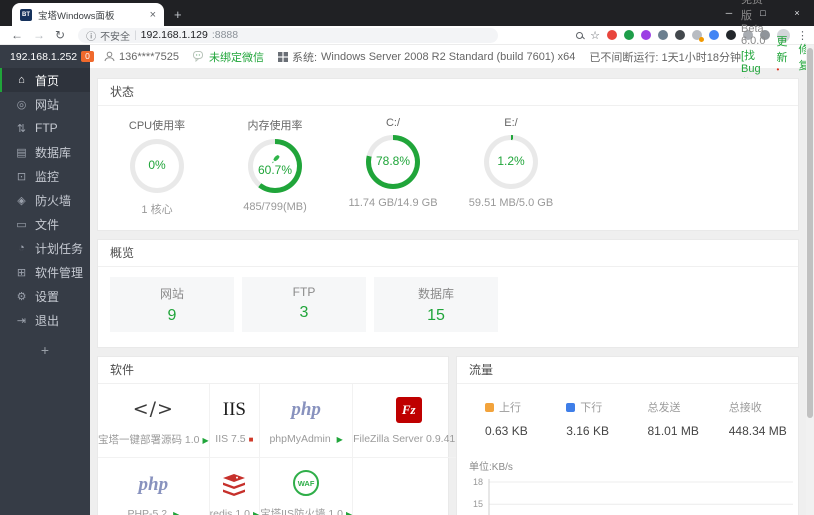 Image resolution: width=814 pixels, height=515 pixels. Describe the element at coordinates (235, 486) in the screenshot. I see `software-item-redis: redis 1.0 ▶` at that location.